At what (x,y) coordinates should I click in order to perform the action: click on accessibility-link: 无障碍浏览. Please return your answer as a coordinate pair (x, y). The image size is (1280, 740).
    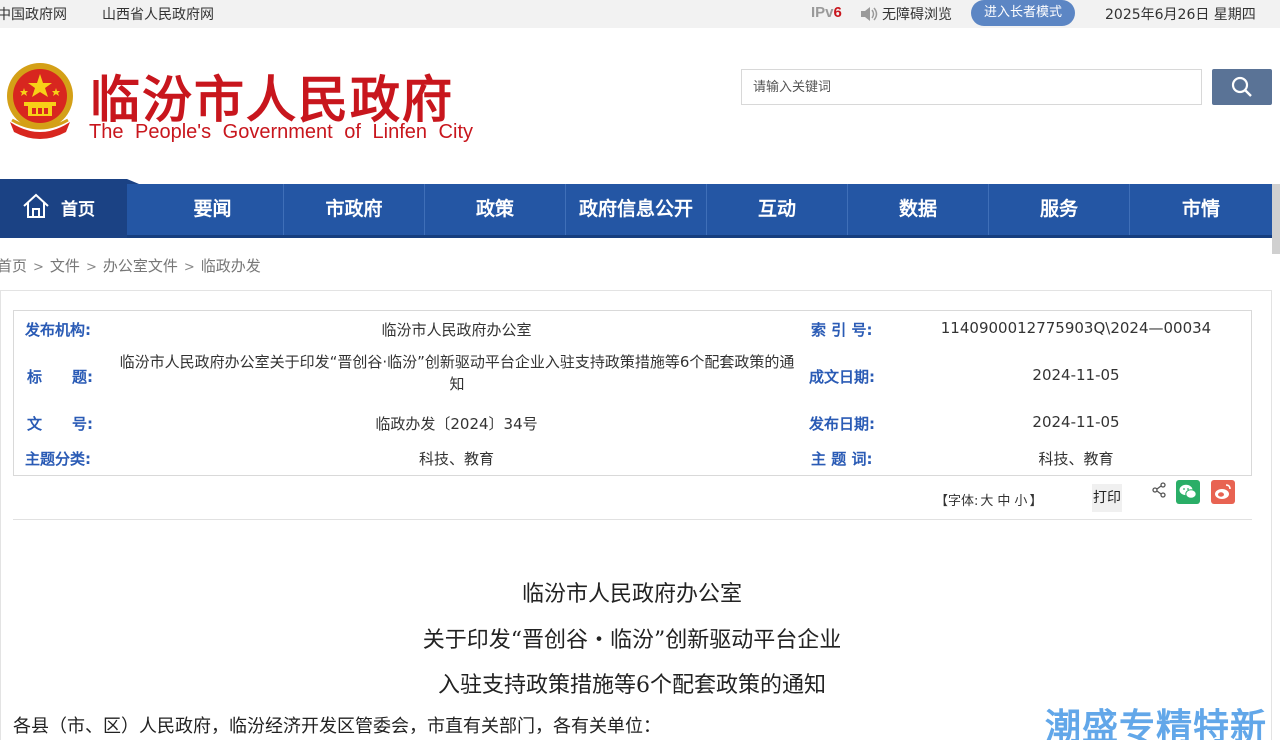
    Looking at the image, I should click on (906, 14).